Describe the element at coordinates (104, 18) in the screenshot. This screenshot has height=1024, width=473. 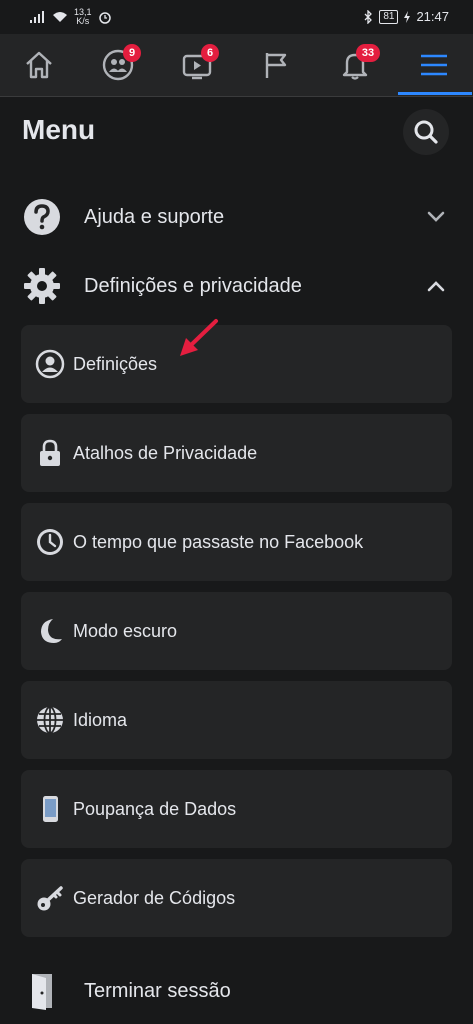
I see `alarm-icon` at that location.